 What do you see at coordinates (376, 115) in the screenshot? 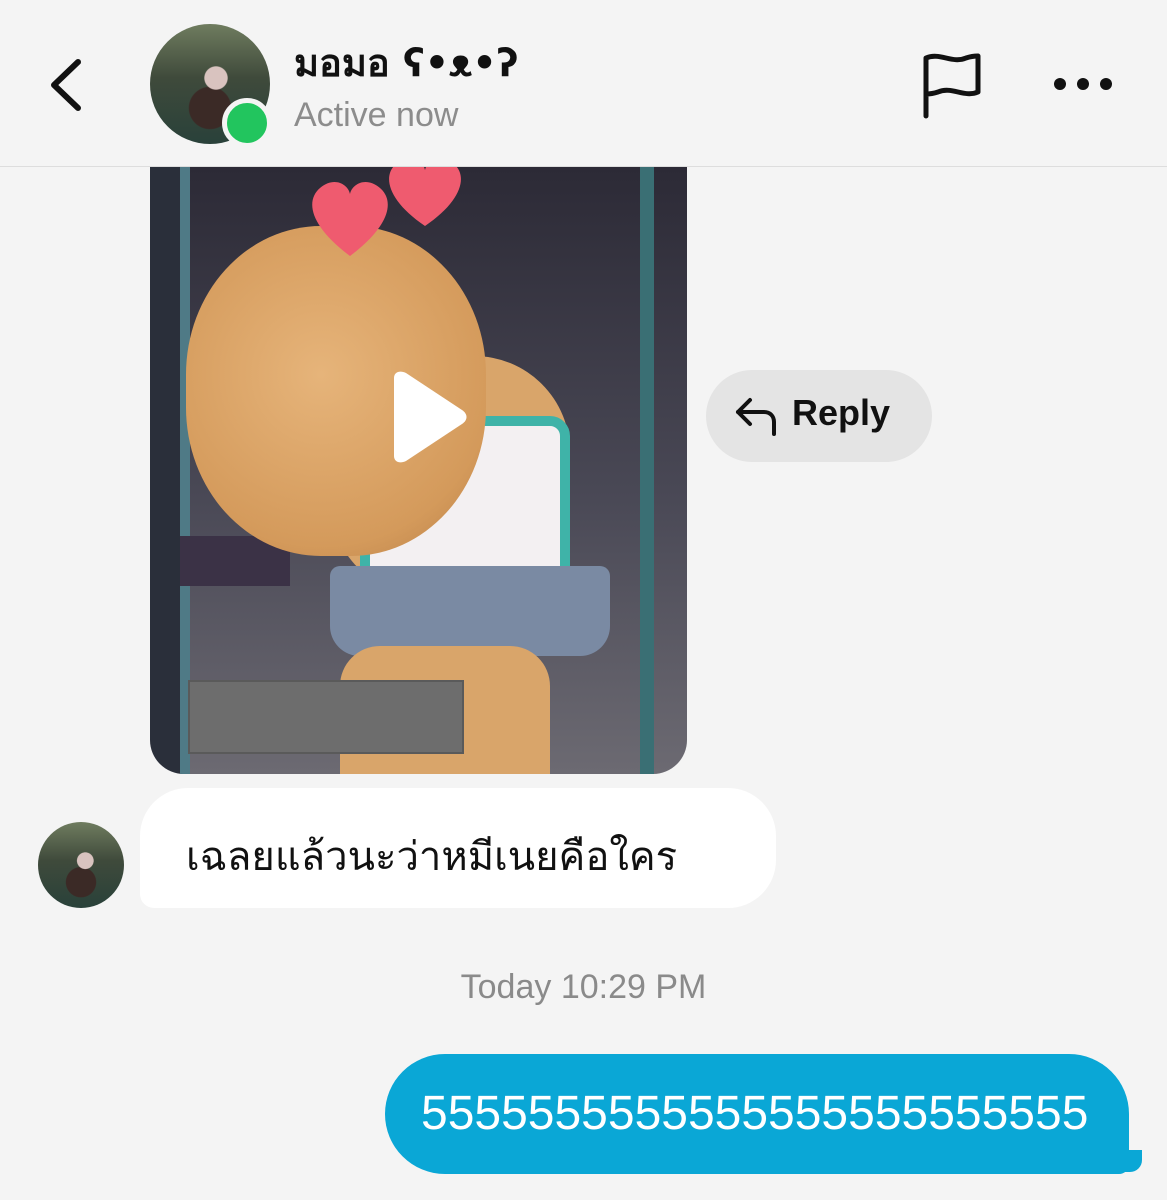
I see `active-status-text: Active now` at bounding box center [376, 115].